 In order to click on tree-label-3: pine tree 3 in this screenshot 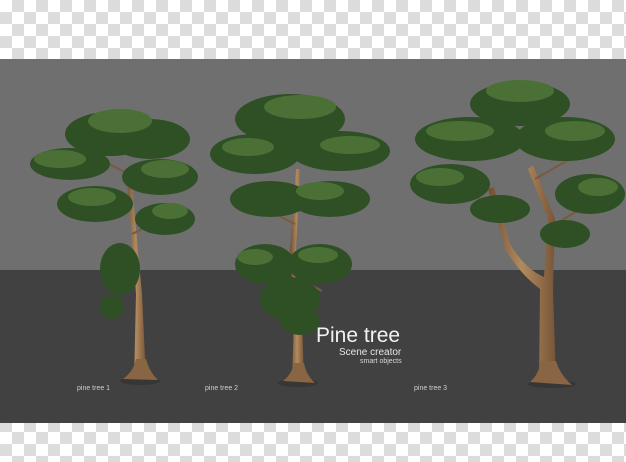, I will do `click(431, 388)`.